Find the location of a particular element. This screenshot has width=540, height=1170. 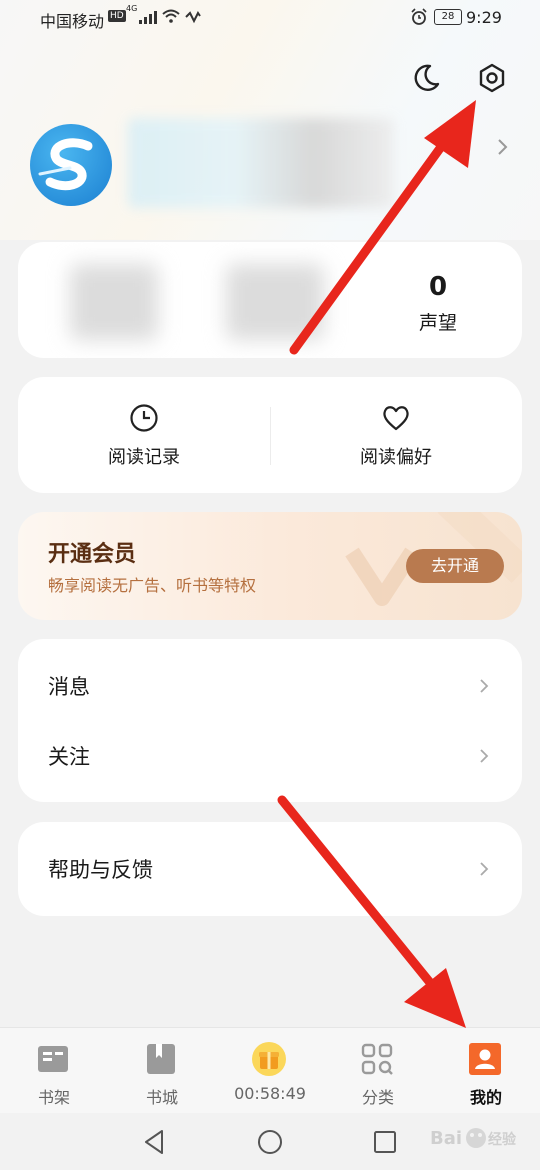

avatar is located at coordinates (71, 165).